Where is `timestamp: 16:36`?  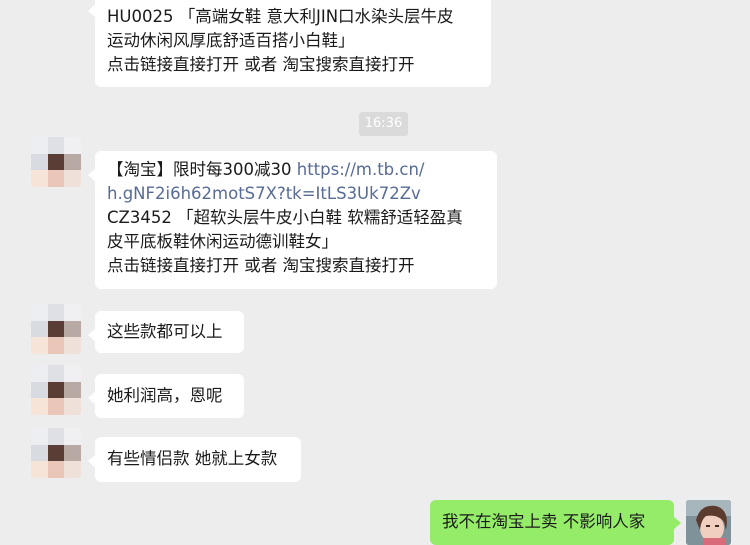
timestamp: 16:36 is located at coordinates (383, 124).